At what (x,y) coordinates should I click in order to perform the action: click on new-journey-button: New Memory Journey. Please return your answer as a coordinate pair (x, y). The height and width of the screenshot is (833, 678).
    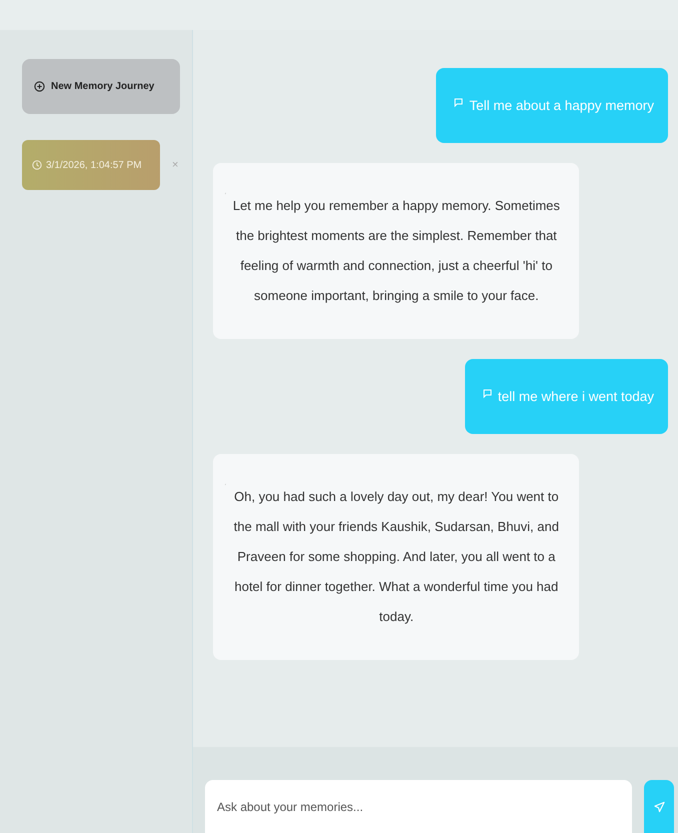
    Looking at the image, I should click on (101, 86).